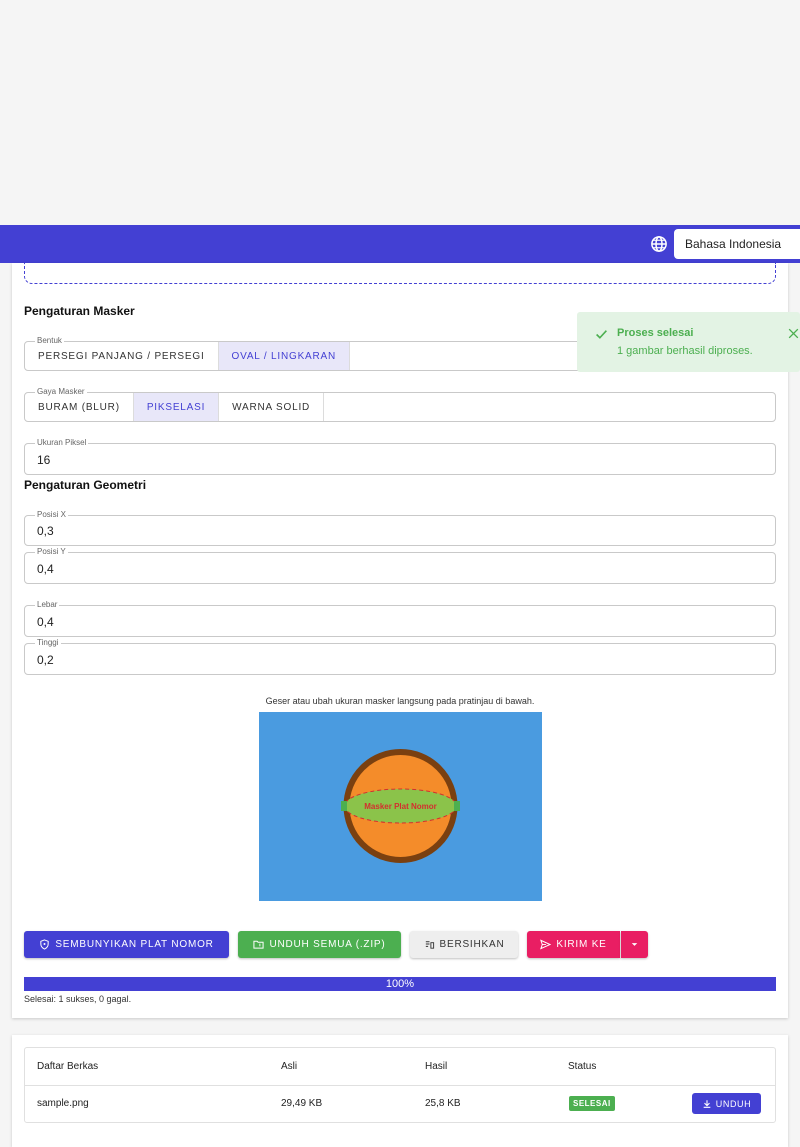 The image size is (800, 1147). Describe the element at coordinates (272, 407) in the screenshot. I see `style-option-solid: WARNA SOLID` at that location.